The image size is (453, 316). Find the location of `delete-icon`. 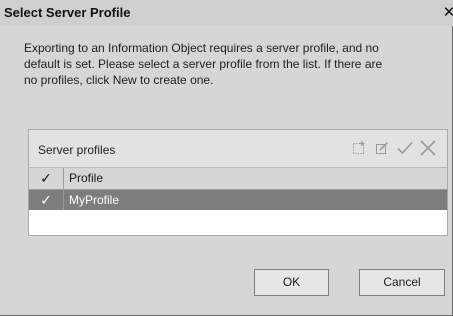

delete-icon is located at coordinates (428, 148).